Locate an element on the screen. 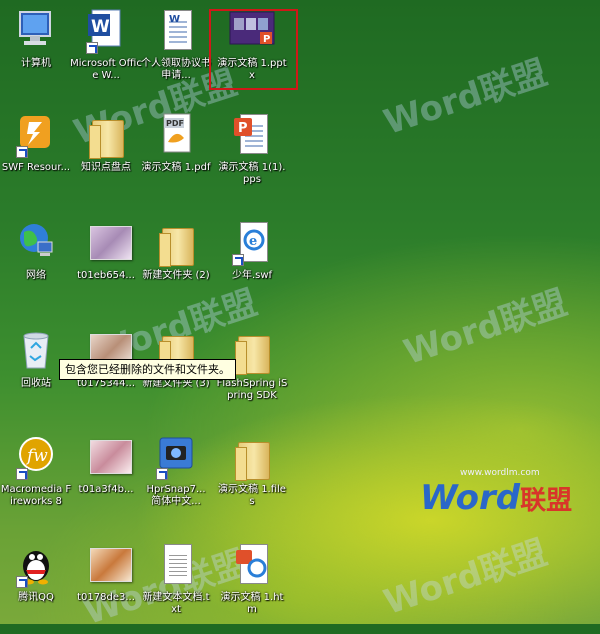 The width and height of the screenshot is (600, 634). selection-highlight is located at coordinates (253, 49).